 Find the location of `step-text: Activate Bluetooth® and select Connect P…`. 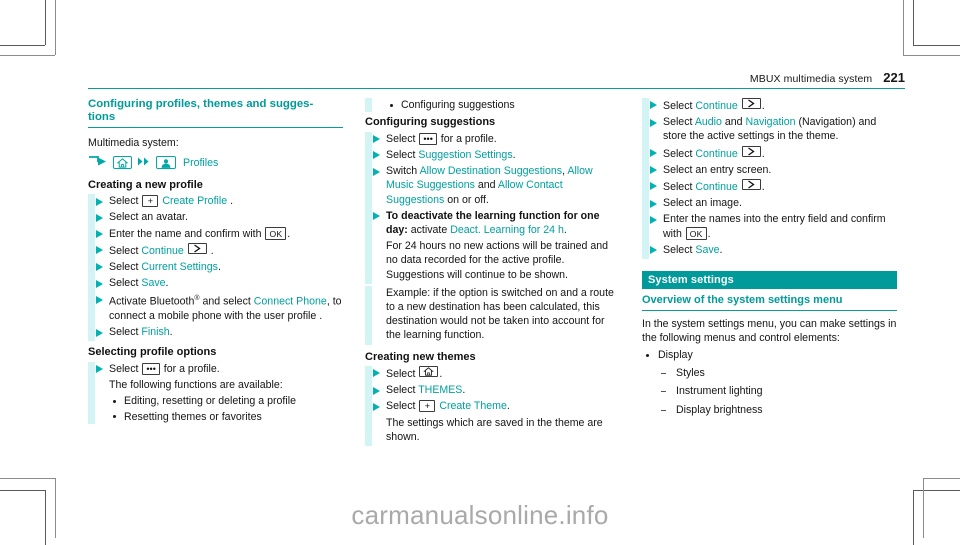

step-text: Activate Bluetooth® and select Connect P… is located at coordinates (225, 309).